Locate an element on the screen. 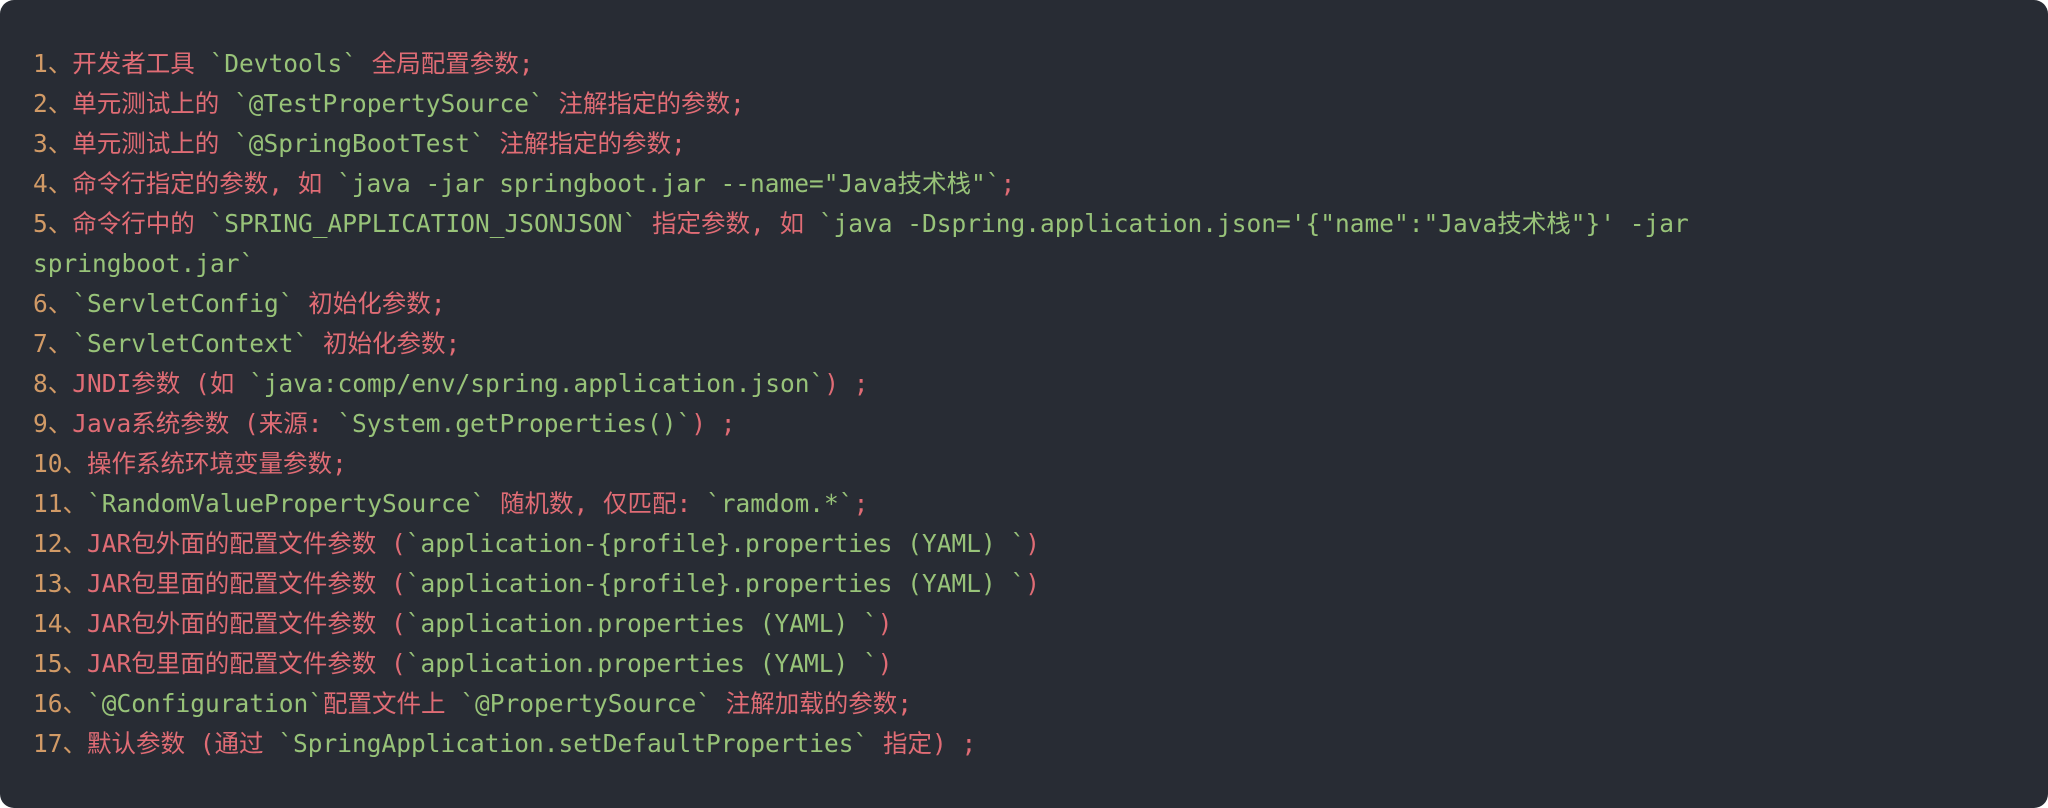  line-text: 指定) ; is located at coordinates (922, 743).